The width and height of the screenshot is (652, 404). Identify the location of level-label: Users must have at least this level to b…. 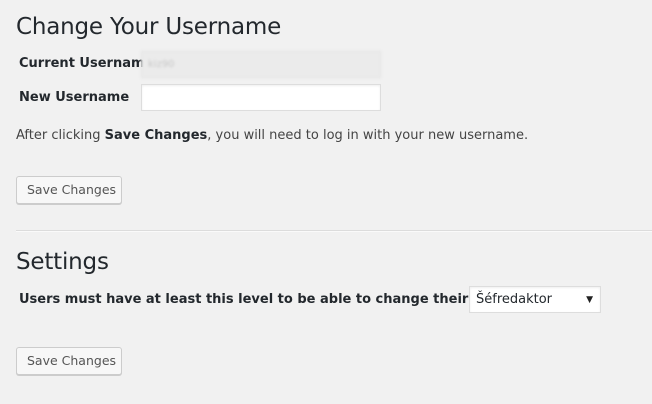
(282, 299).